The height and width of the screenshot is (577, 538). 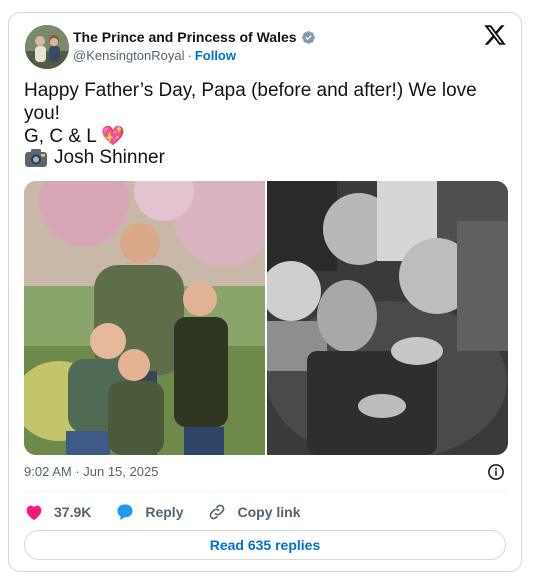 I want to click on reply-button: Reply, so click(x=149, y=512).